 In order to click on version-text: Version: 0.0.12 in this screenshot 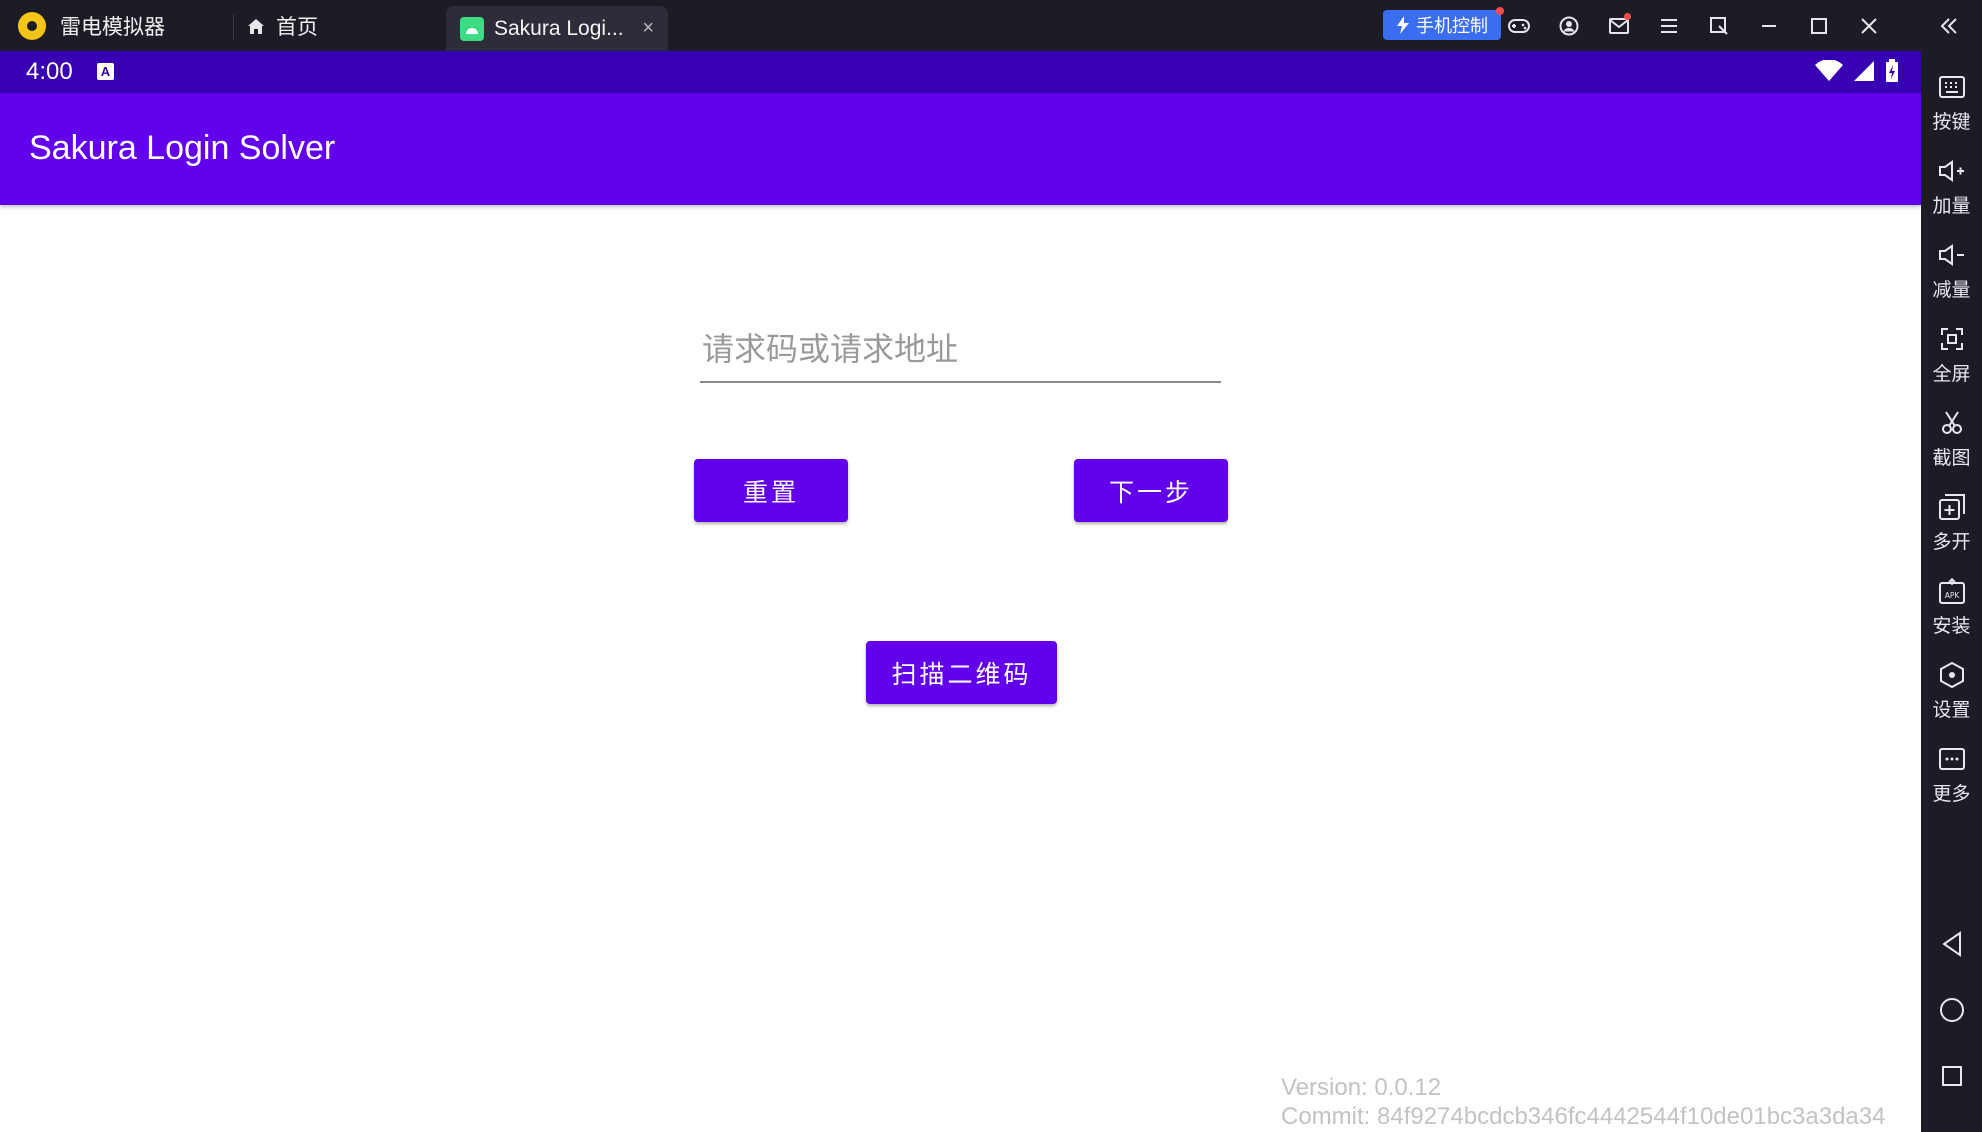, I will do `click(1361, 1087)`.